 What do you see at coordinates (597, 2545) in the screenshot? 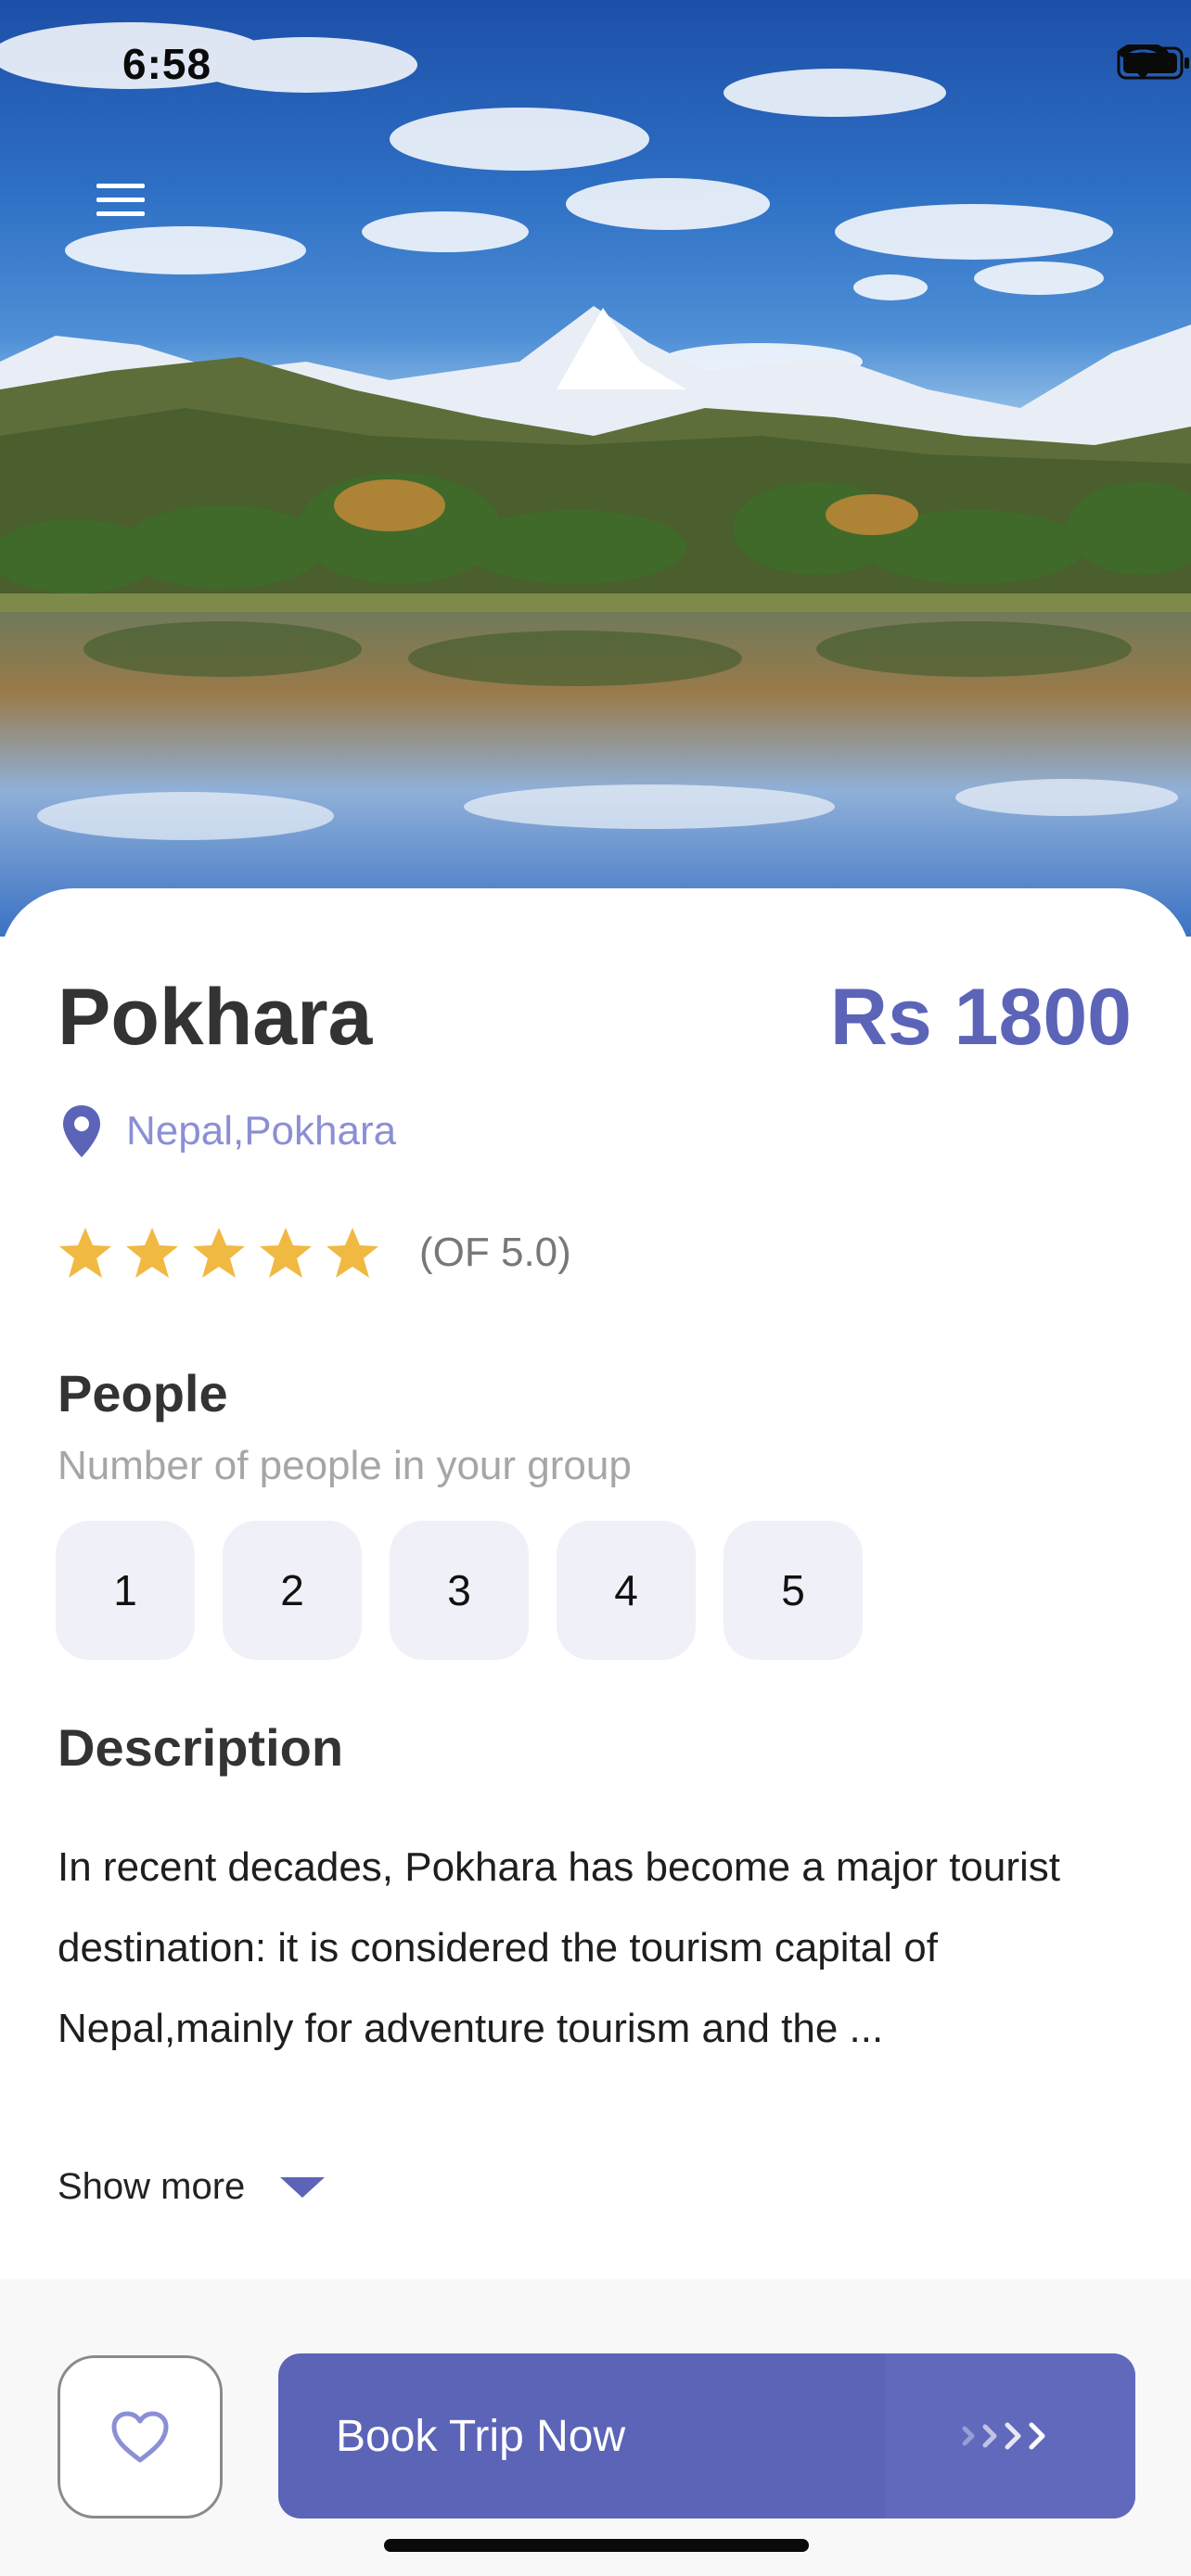
I see `home-indicator` at bounding box center [597, 2545].